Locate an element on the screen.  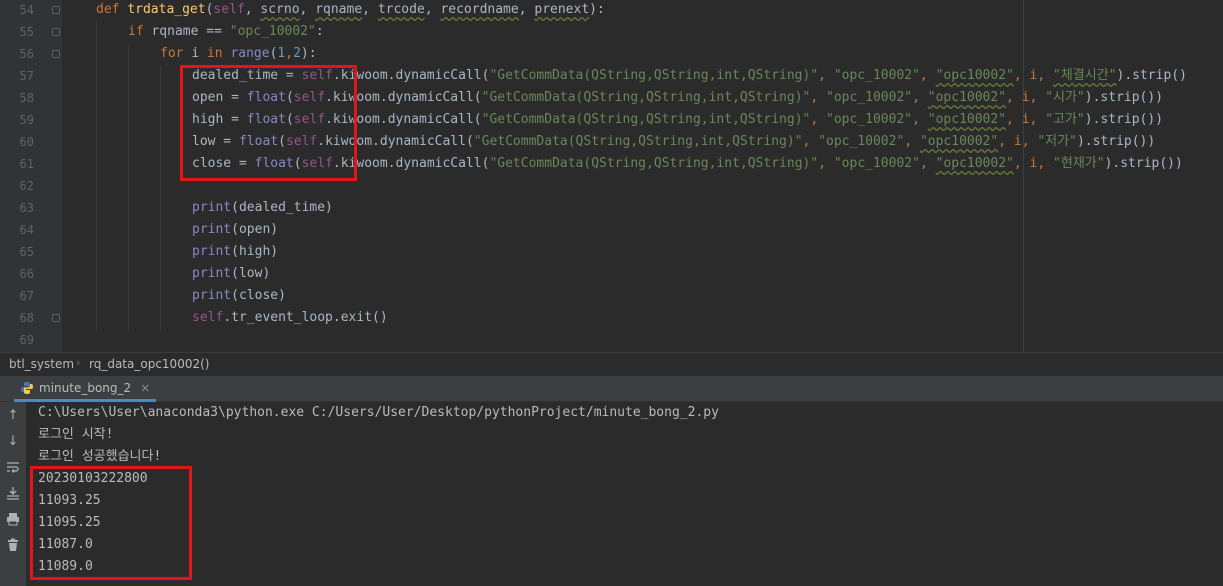
code-line-66: print(low) is located at coordinates (231, 273).